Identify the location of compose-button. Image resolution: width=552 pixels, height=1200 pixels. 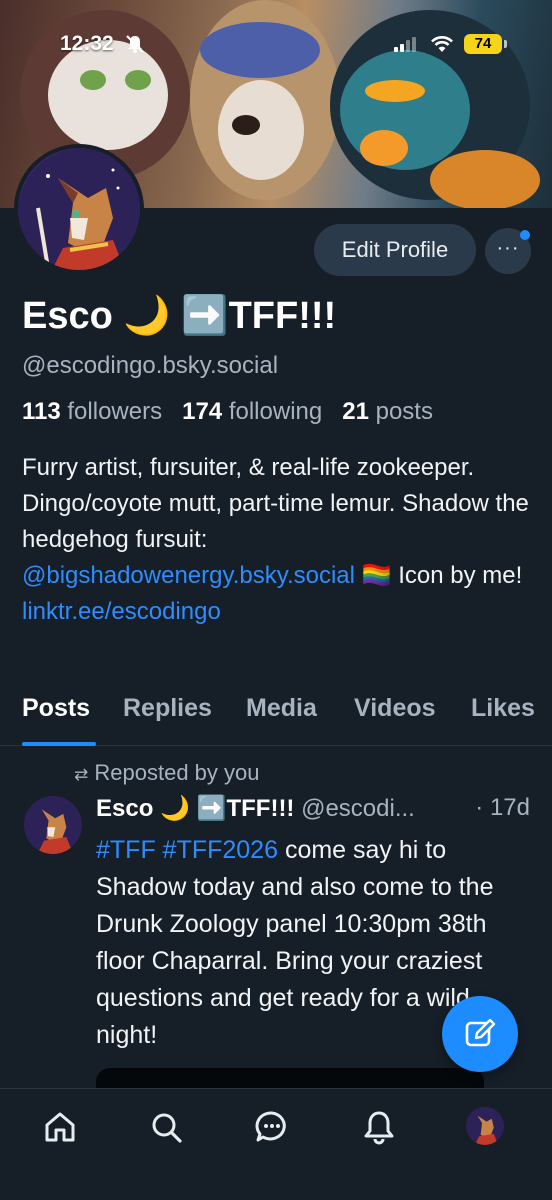
(480, 1034).